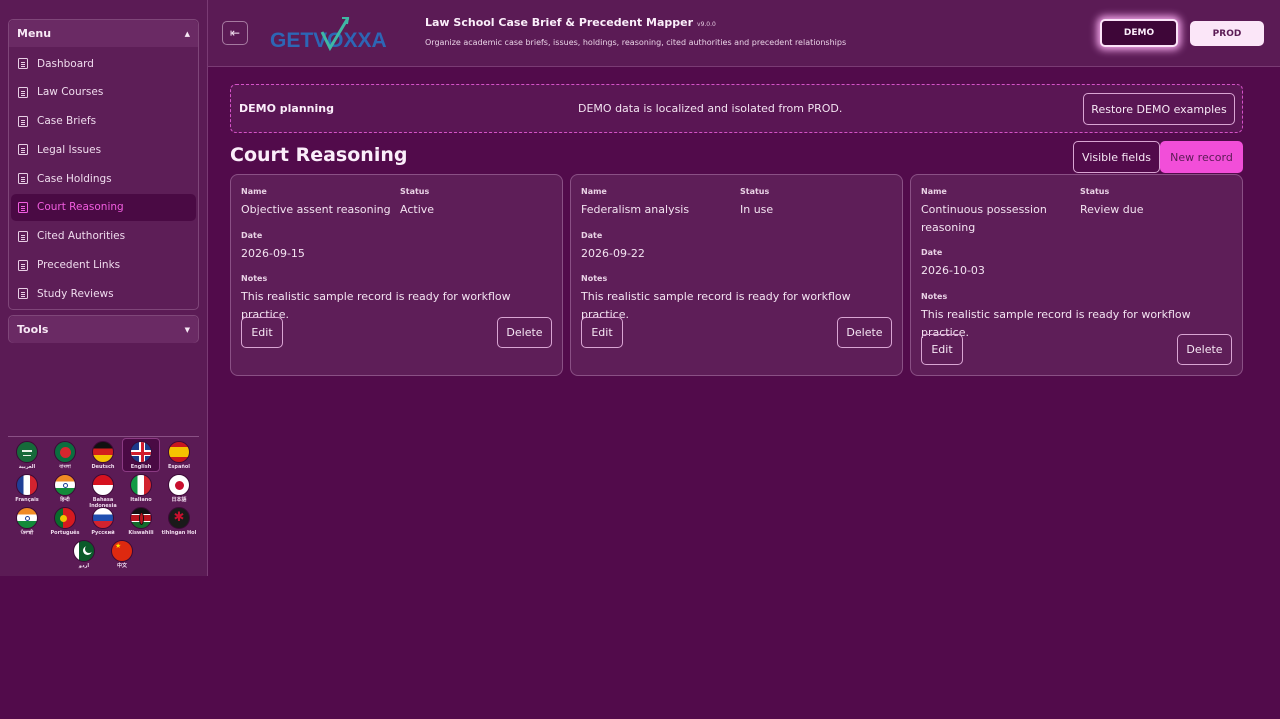 This screenshot has height=719, width=1280. I want to click on getvoxxa-logo: GETVOXXA, so click(328, 34).